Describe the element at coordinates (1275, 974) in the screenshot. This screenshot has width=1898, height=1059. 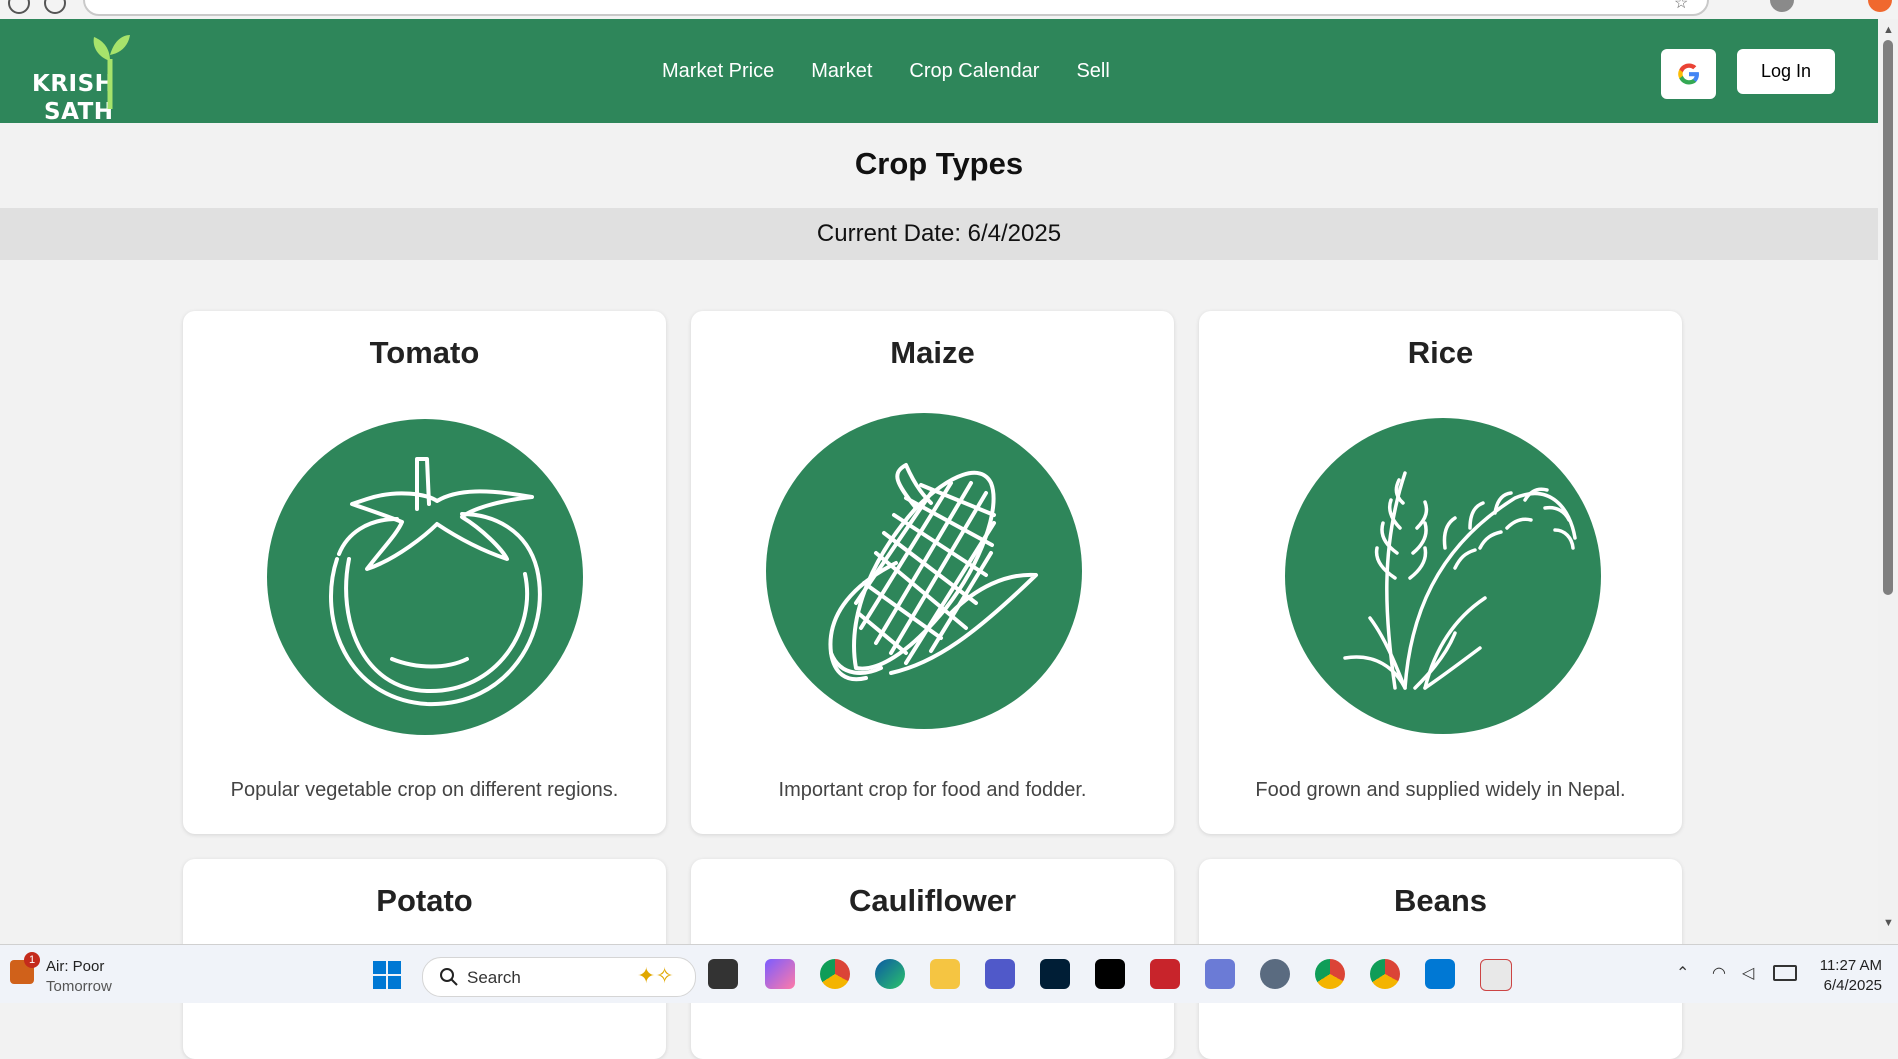
I see `settings-icon` at that location.